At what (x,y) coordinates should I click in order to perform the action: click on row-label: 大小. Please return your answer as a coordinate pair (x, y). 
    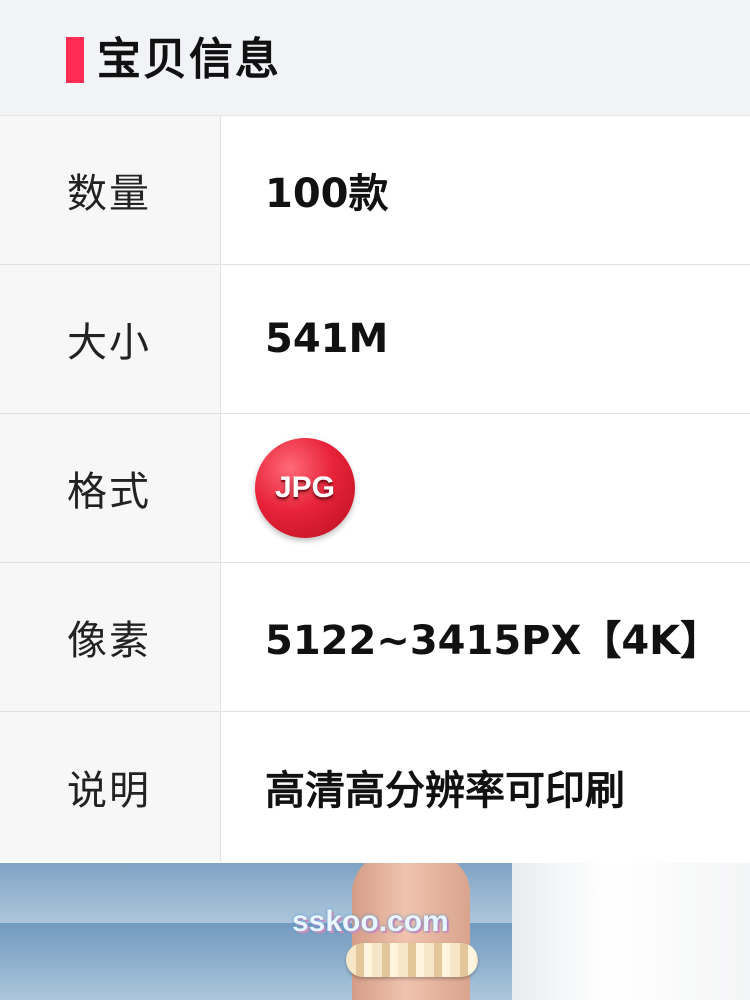
    Looking at the image, I should click on (109, 343).